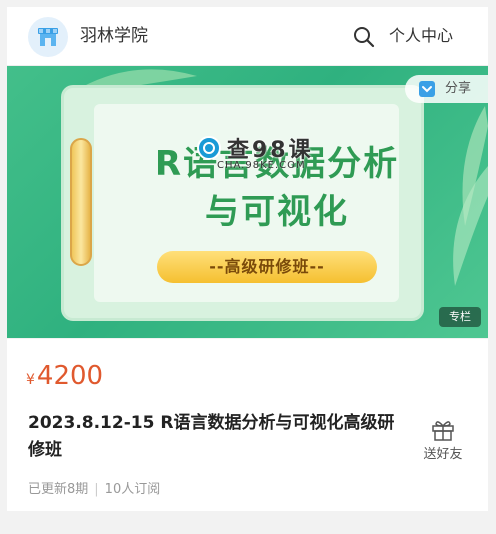 Image resolution: width=496 pixels, height=534 pixels. Describe the element at coordinates (30, 380) in the screenshot. I see `currency-symbol: ¥` at that location.